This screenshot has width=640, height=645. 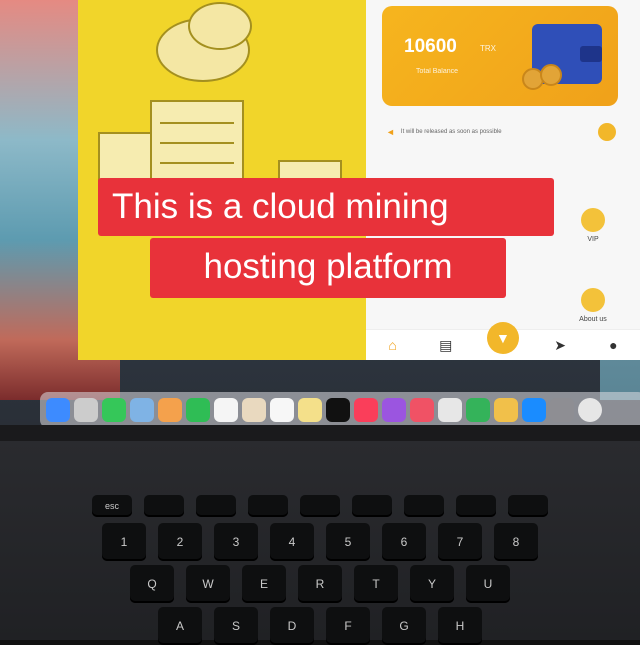 I want to click on diamond-icon, so click(x=592, y=220).